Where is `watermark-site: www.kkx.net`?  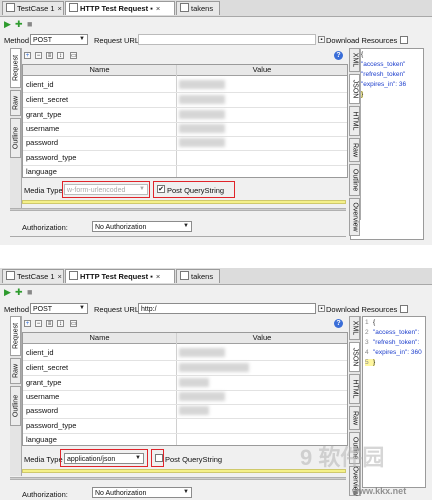
watermark-site: www.kkx.net is located at coordinates (379, 491).